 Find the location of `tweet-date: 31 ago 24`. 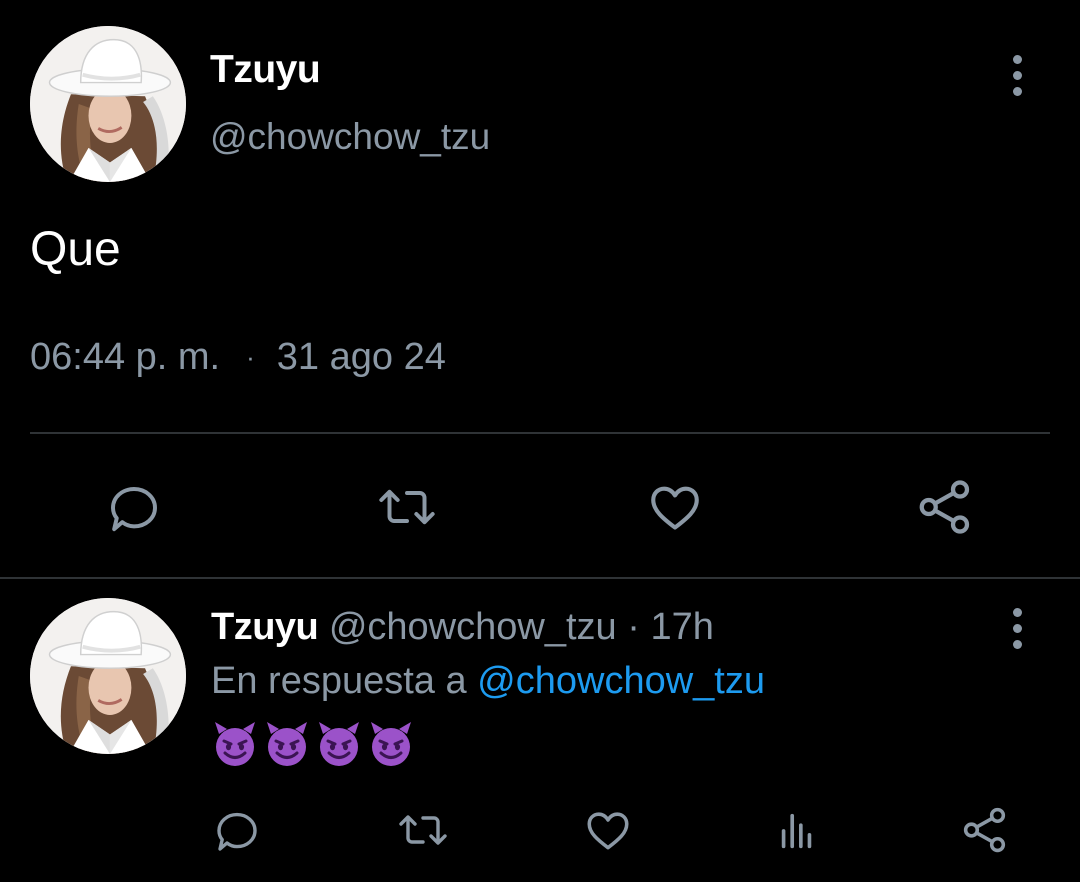

tweet-date: 31 ago 24 is located at coordinates (361, 357).